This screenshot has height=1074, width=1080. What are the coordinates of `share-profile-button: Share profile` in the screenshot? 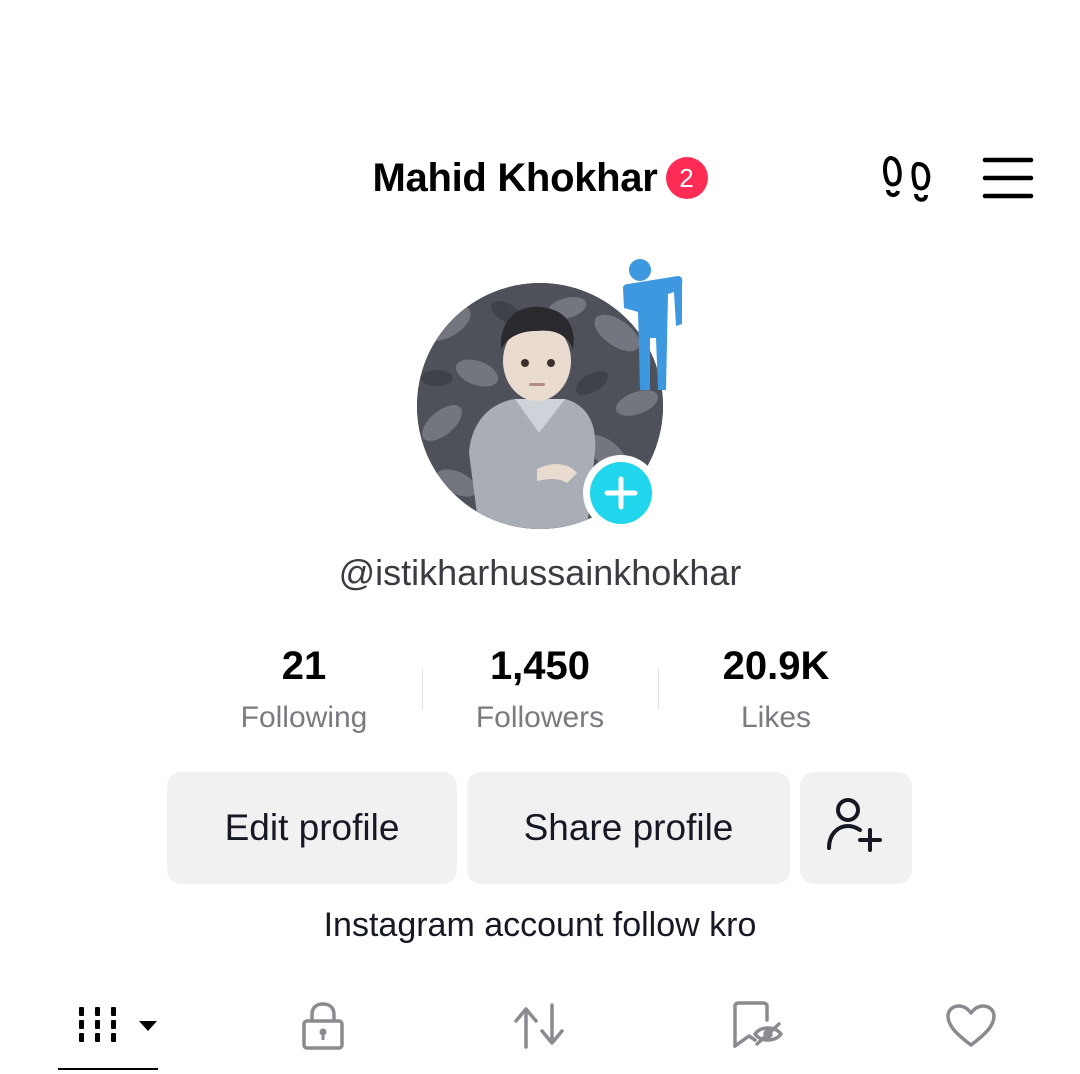 It's located at (628, 828).